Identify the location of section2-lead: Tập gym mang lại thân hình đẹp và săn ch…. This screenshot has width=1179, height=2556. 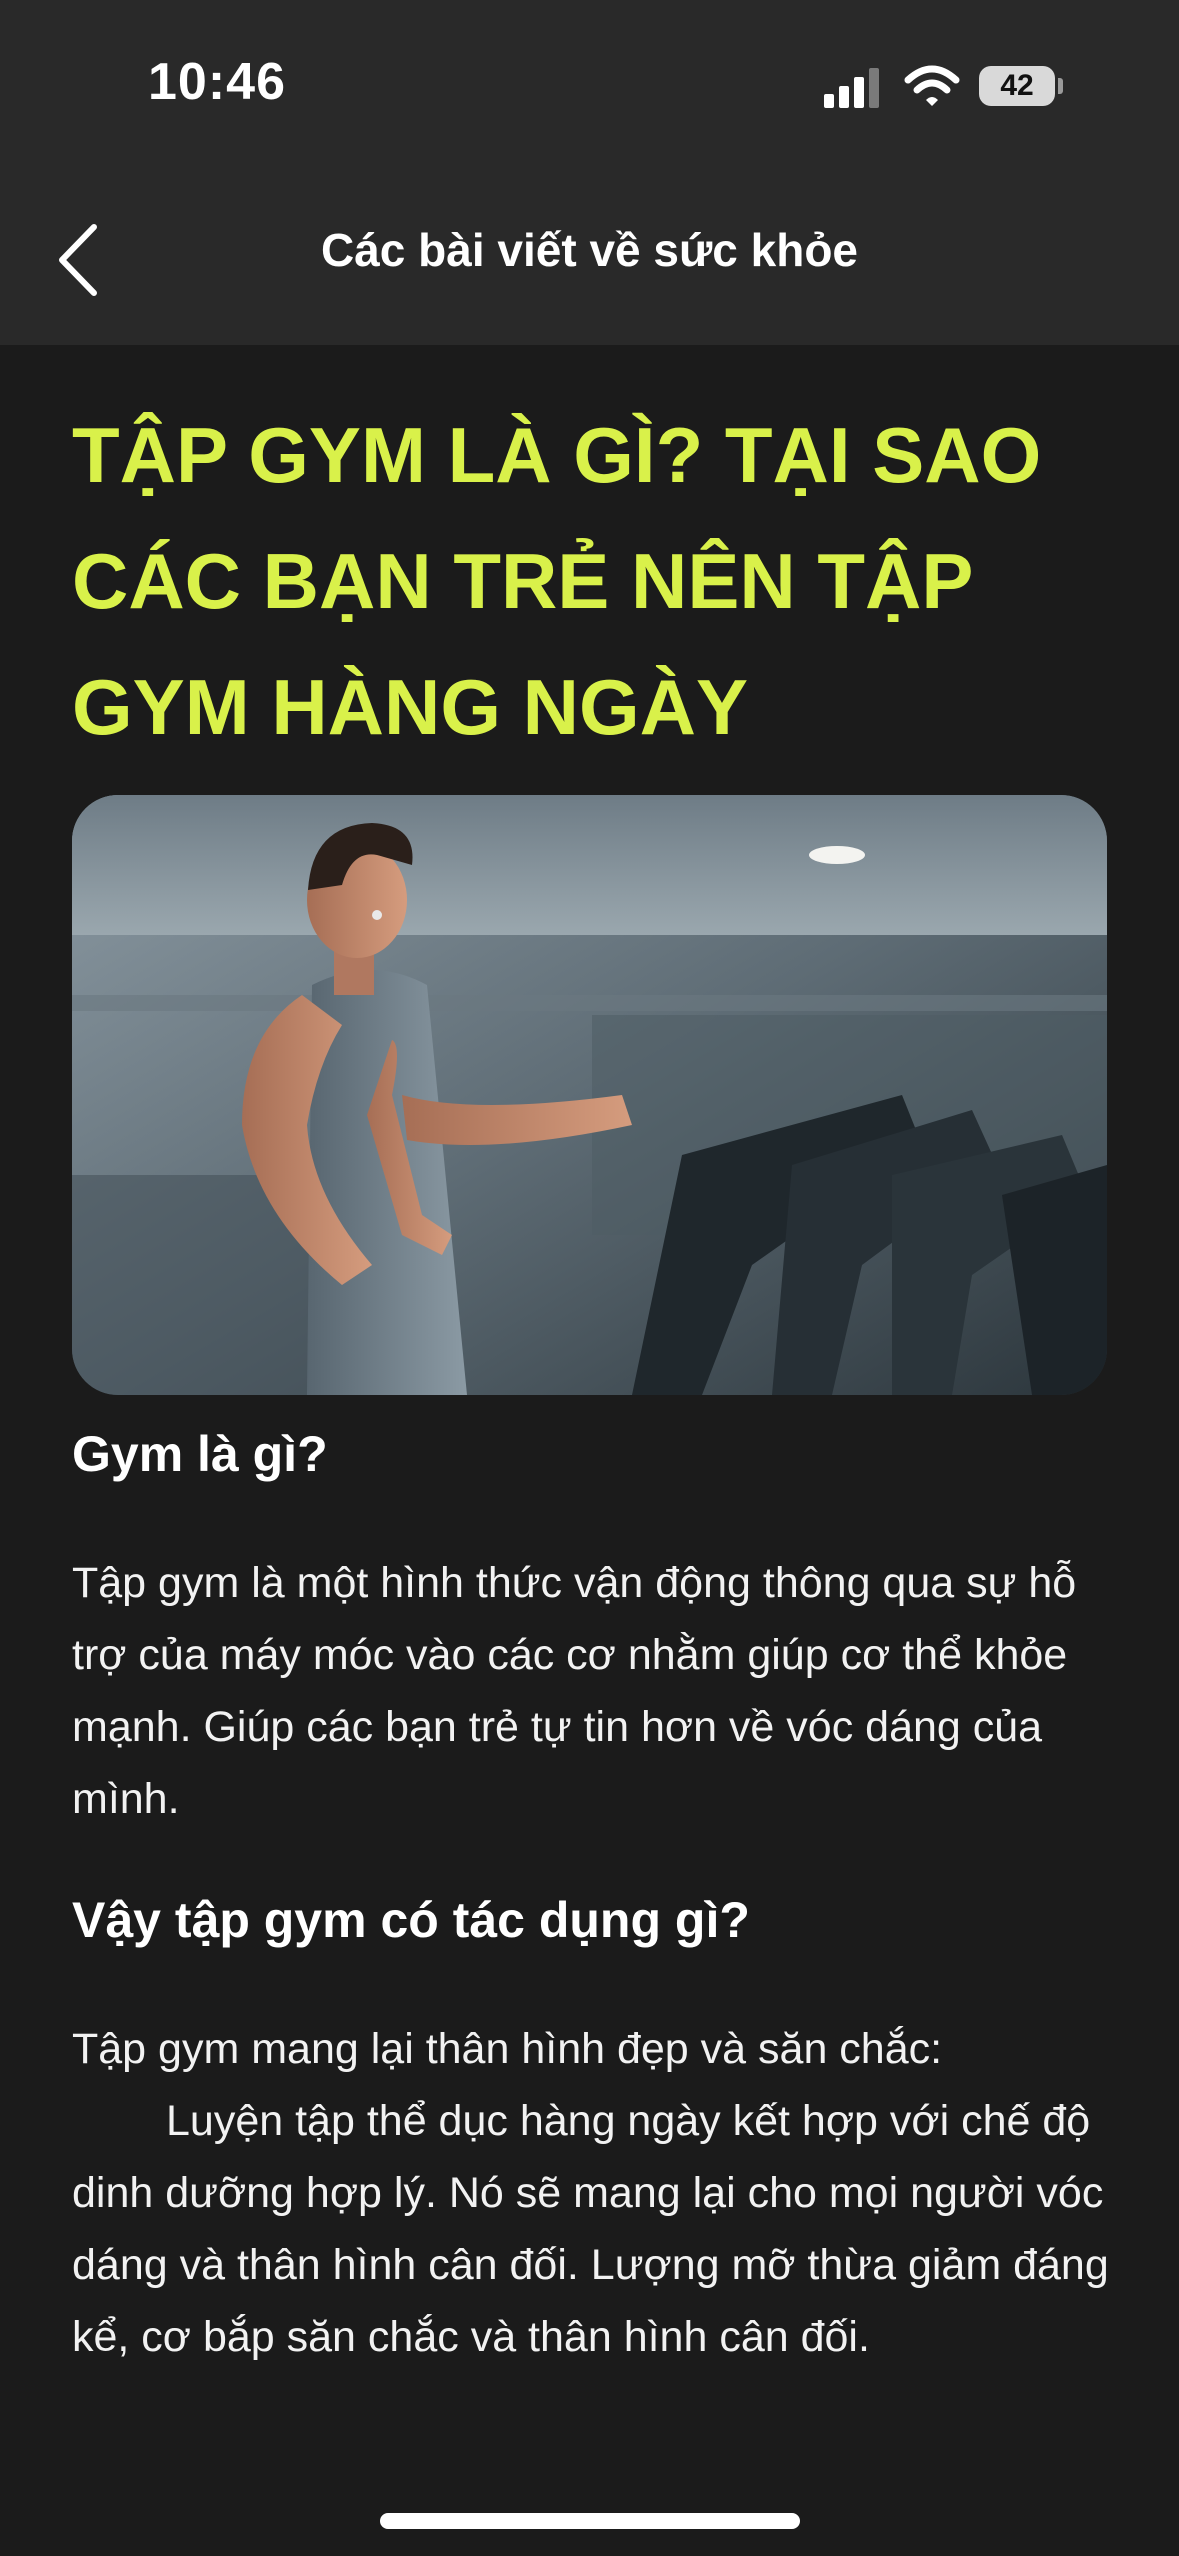
(507, 2049).